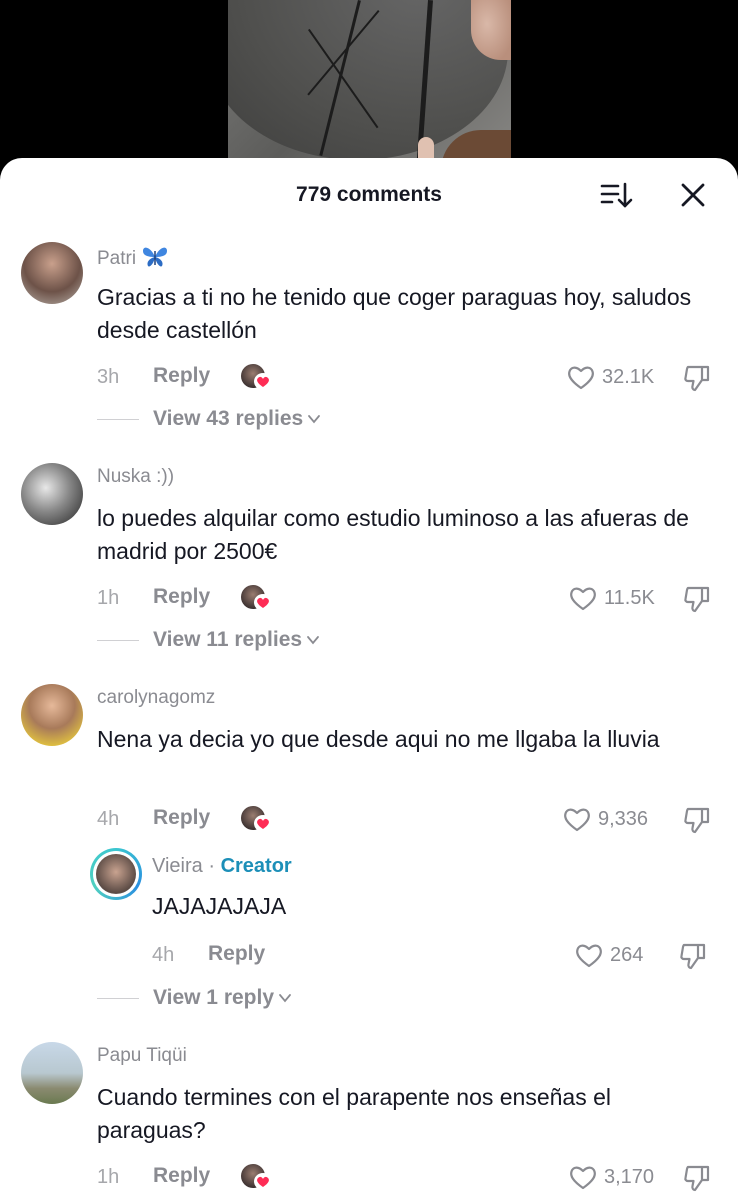  Describe the element at coordinates (108, 377) in the screenshot. I see `comment-time: 3h` at that location.